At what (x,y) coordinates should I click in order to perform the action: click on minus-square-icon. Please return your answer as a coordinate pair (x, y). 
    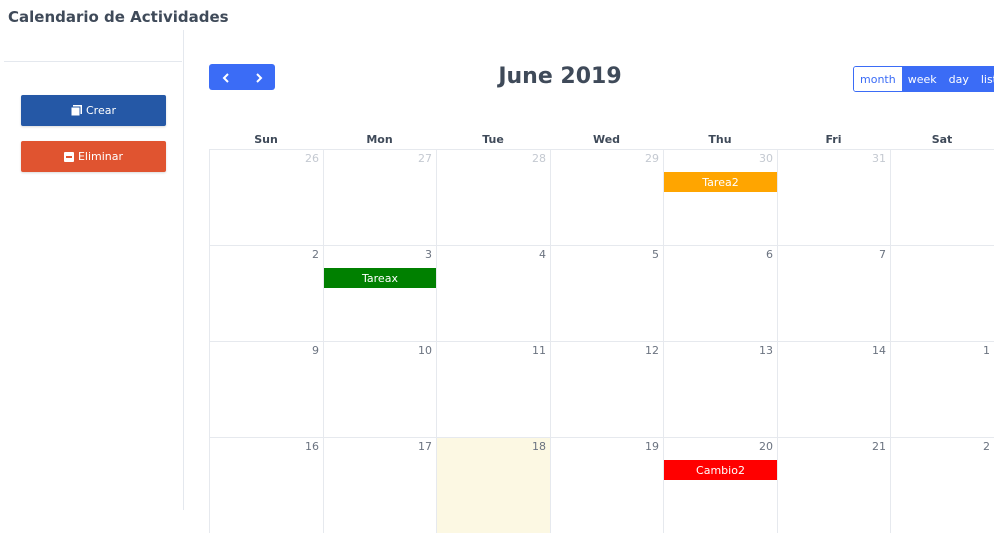
    Looking at the image, I should click on (68, 156).